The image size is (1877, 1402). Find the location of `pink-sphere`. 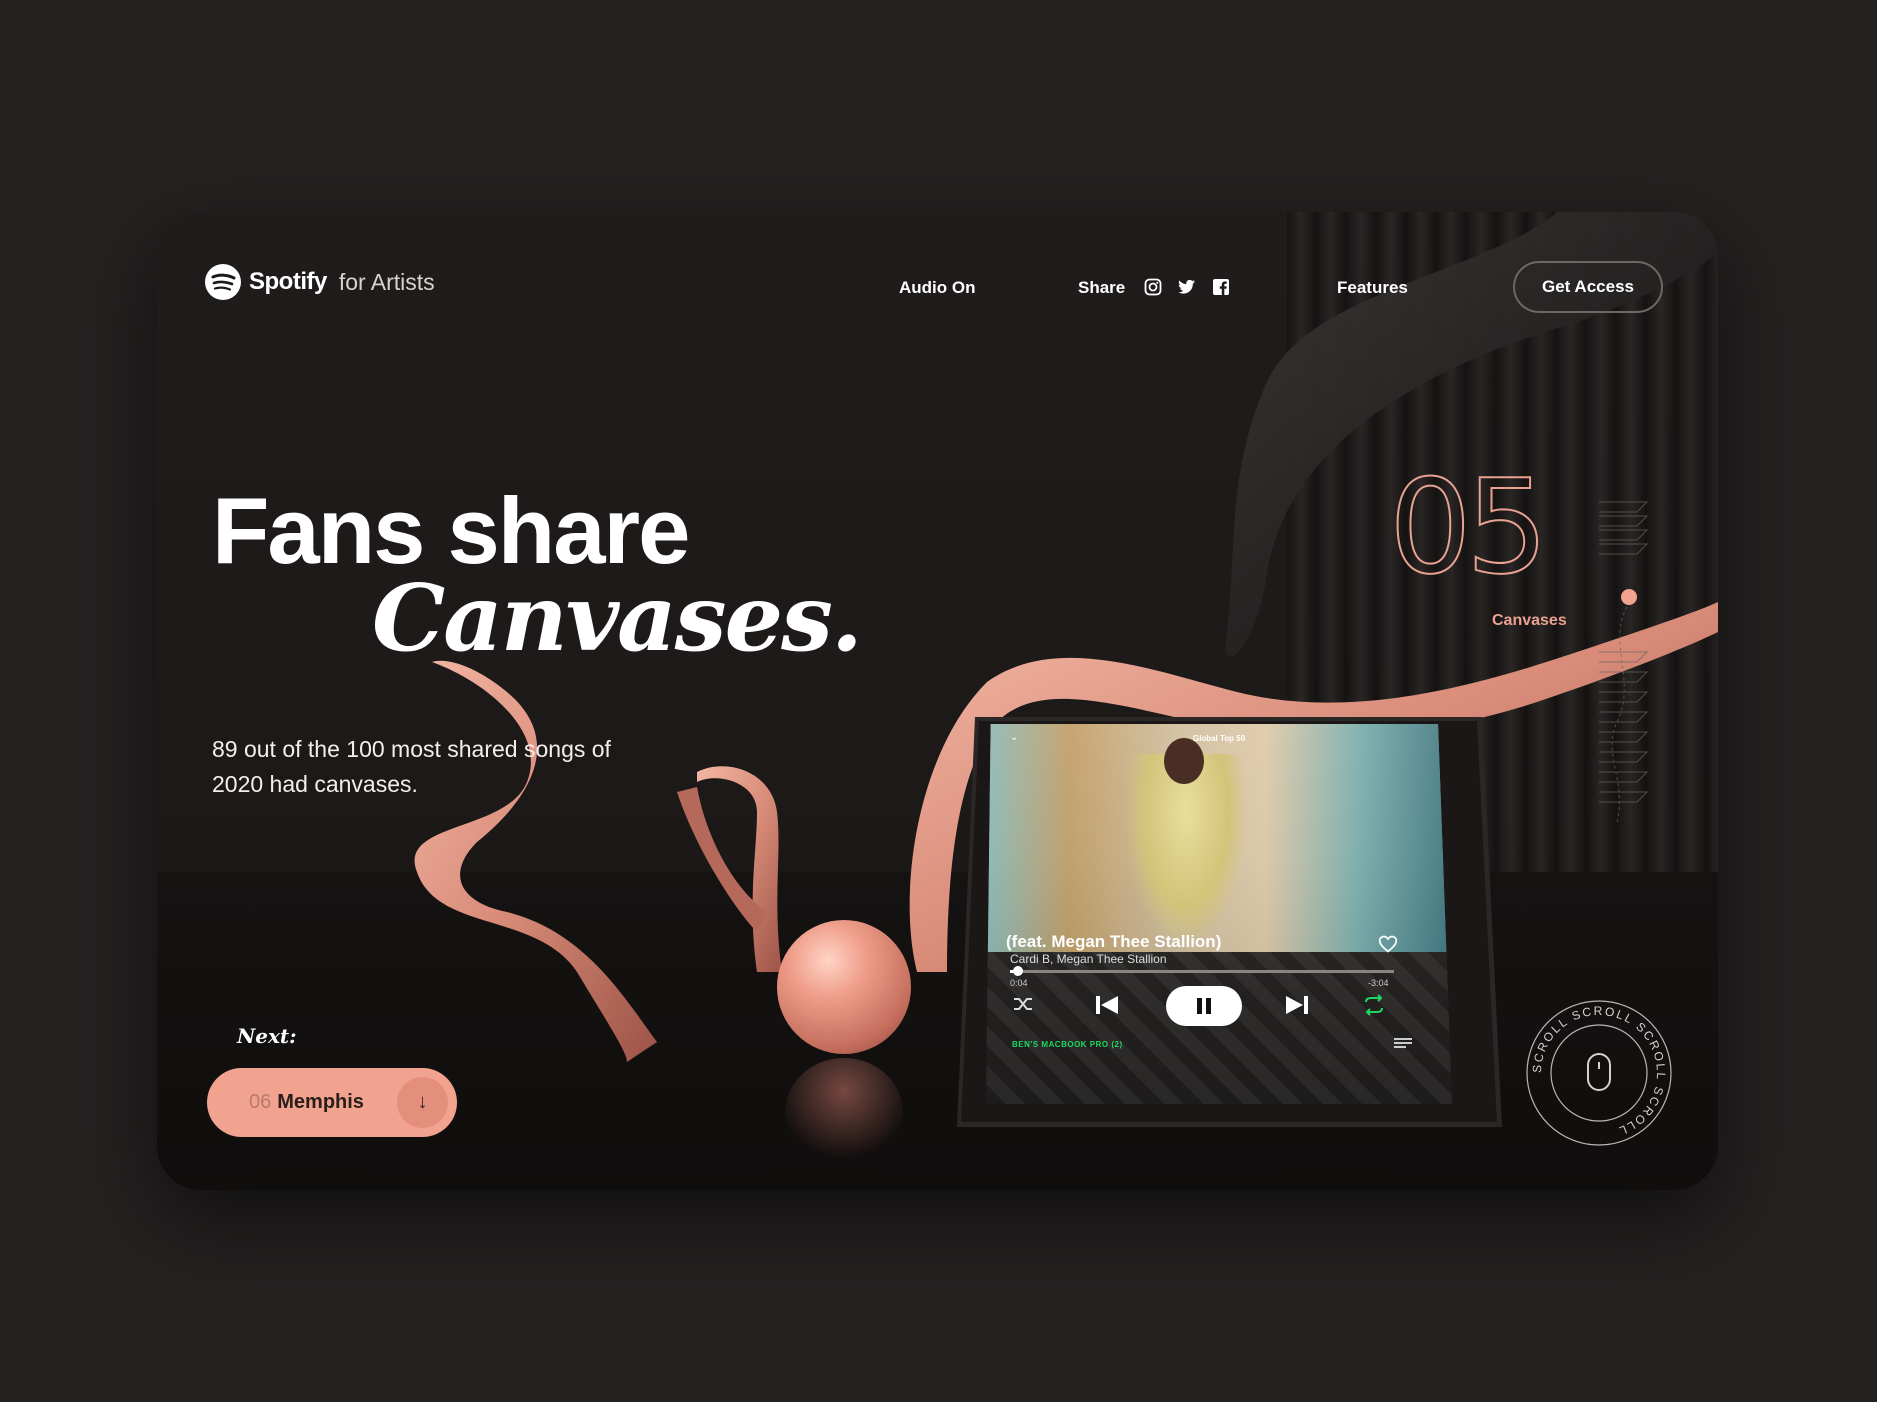

pink-sphere is located at coordinates (844, 987).